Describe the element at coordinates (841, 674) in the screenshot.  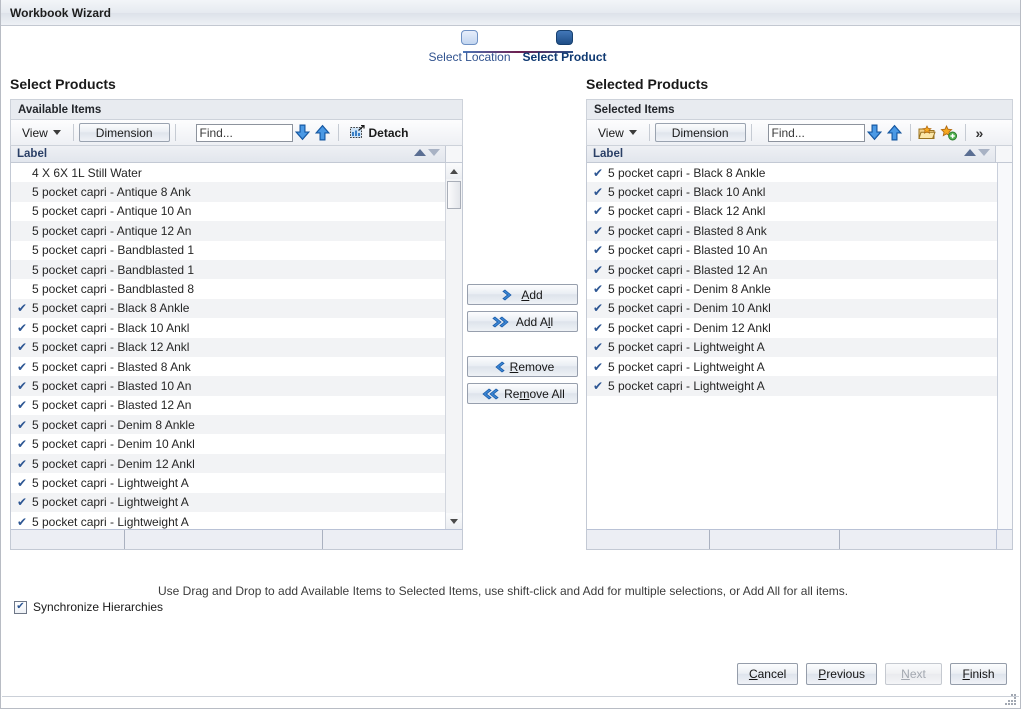
I see `previous-button: Previous` at that location.